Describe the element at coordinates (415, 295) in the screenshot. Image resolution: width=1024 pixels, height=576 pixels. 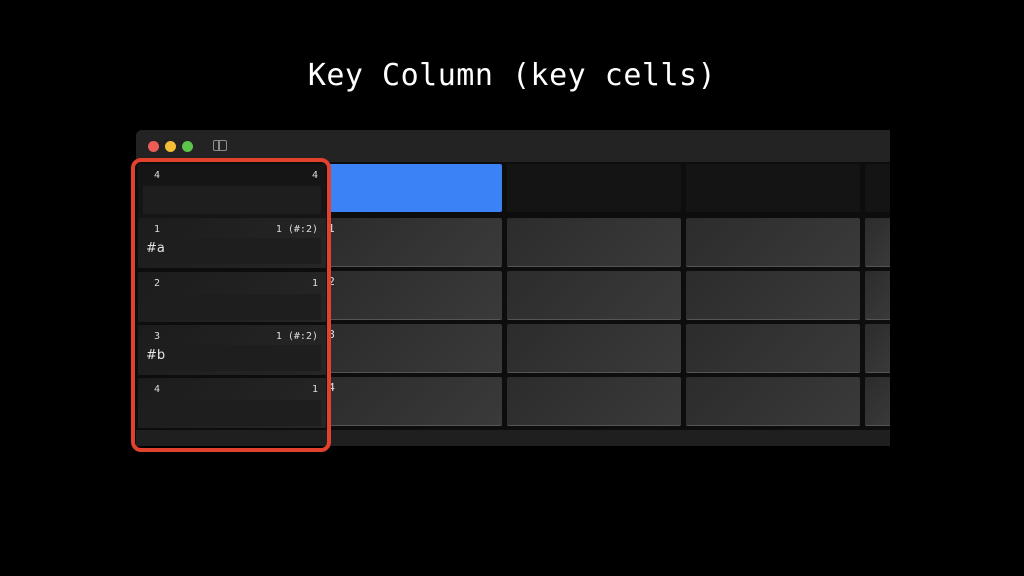
I see `data-cell: 2` at that location.